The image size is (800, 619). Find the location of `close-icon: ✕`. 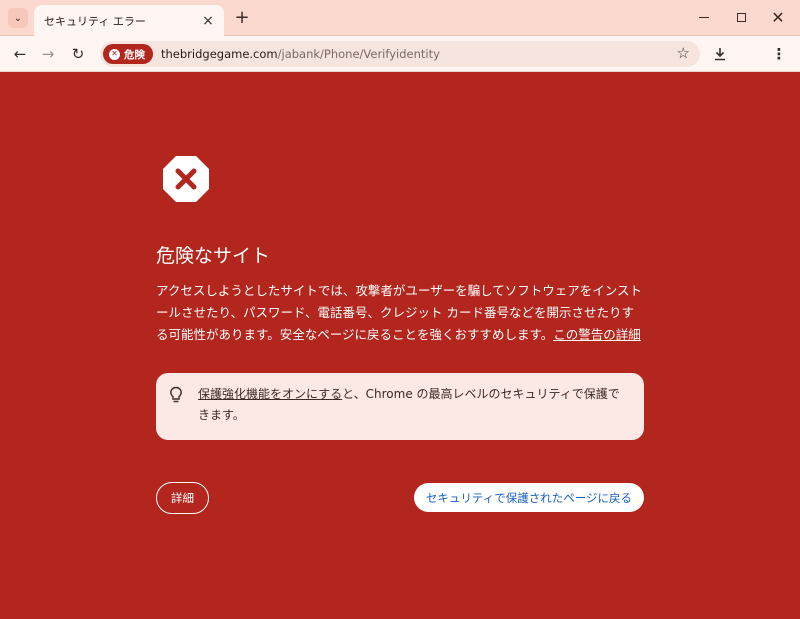

close-icon: ✕ is located at coordinates (778, 17).